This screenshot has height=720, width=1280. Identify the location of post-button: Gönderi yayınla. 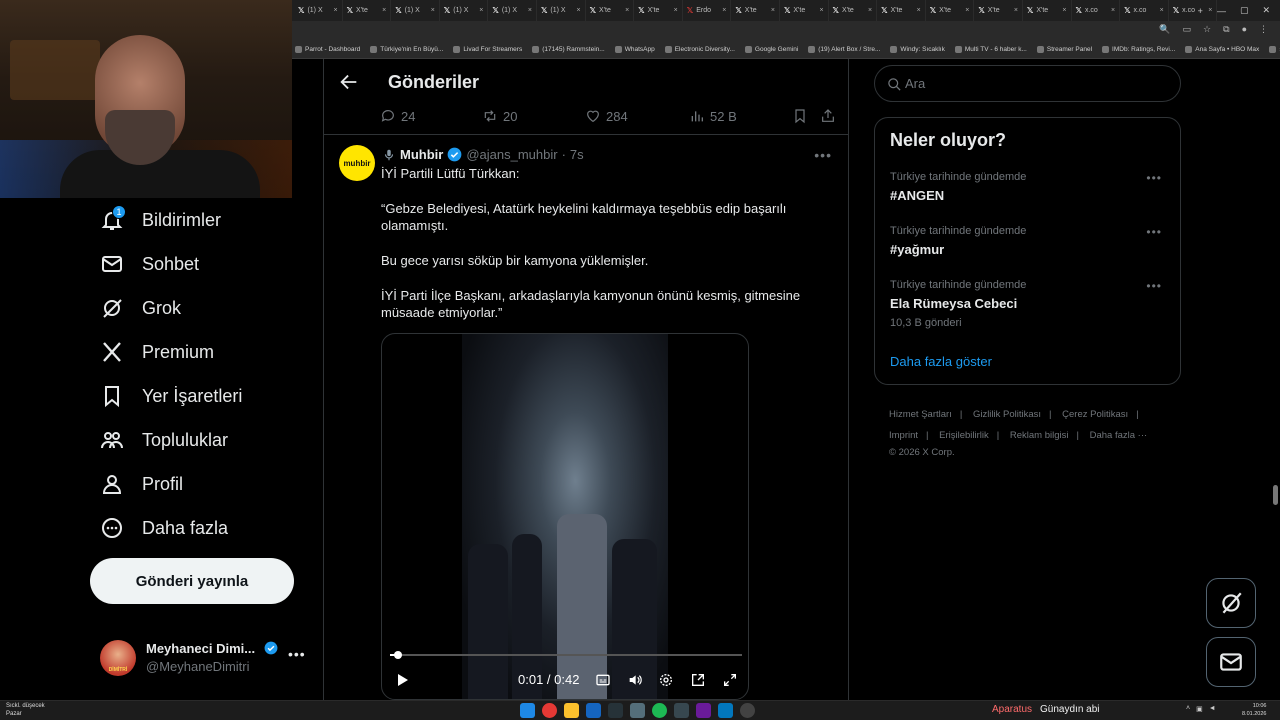
(192, 581).